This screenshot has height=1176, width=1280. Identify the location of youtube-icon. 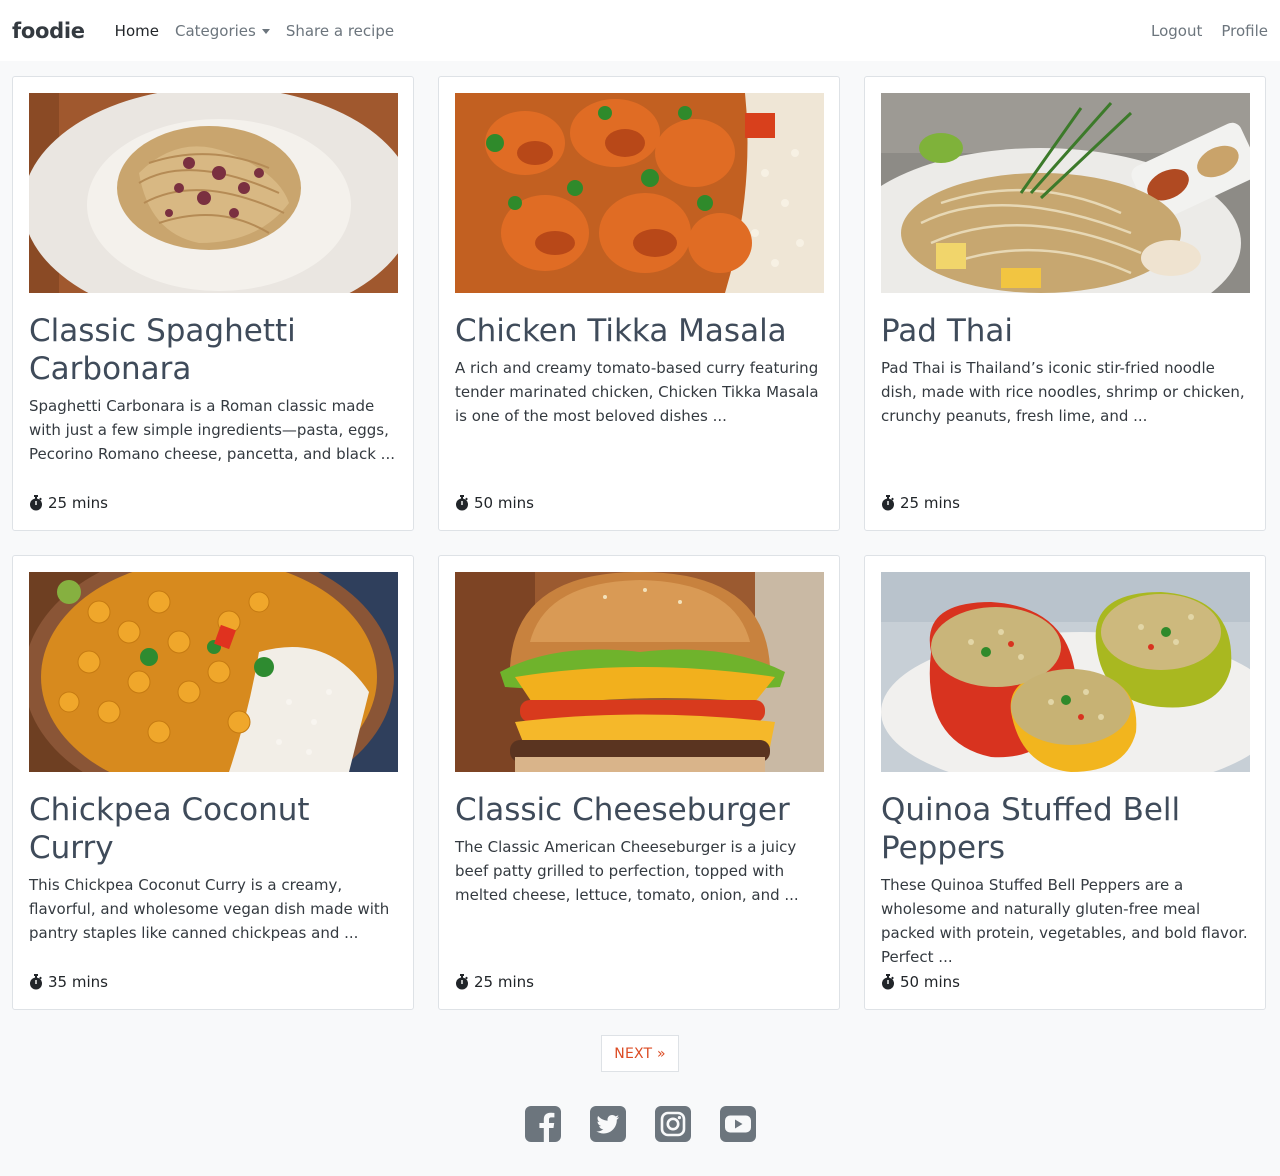
(737, 1124).